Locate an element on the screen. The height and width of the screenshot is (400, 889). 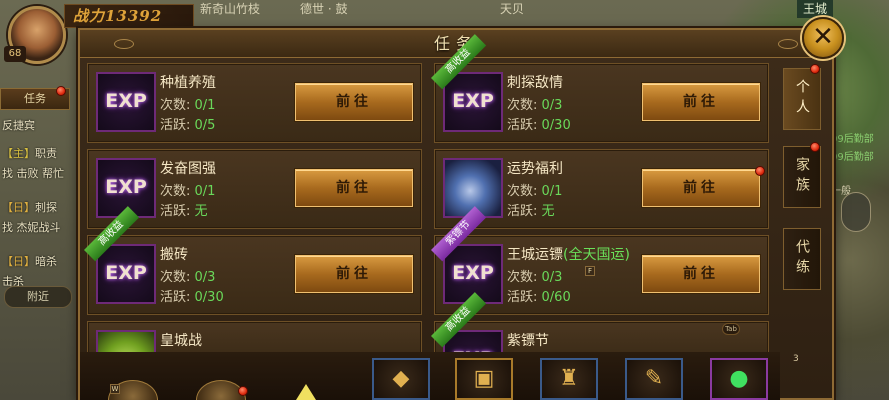
w-key-hint: W is located at coordinates (115, 389).